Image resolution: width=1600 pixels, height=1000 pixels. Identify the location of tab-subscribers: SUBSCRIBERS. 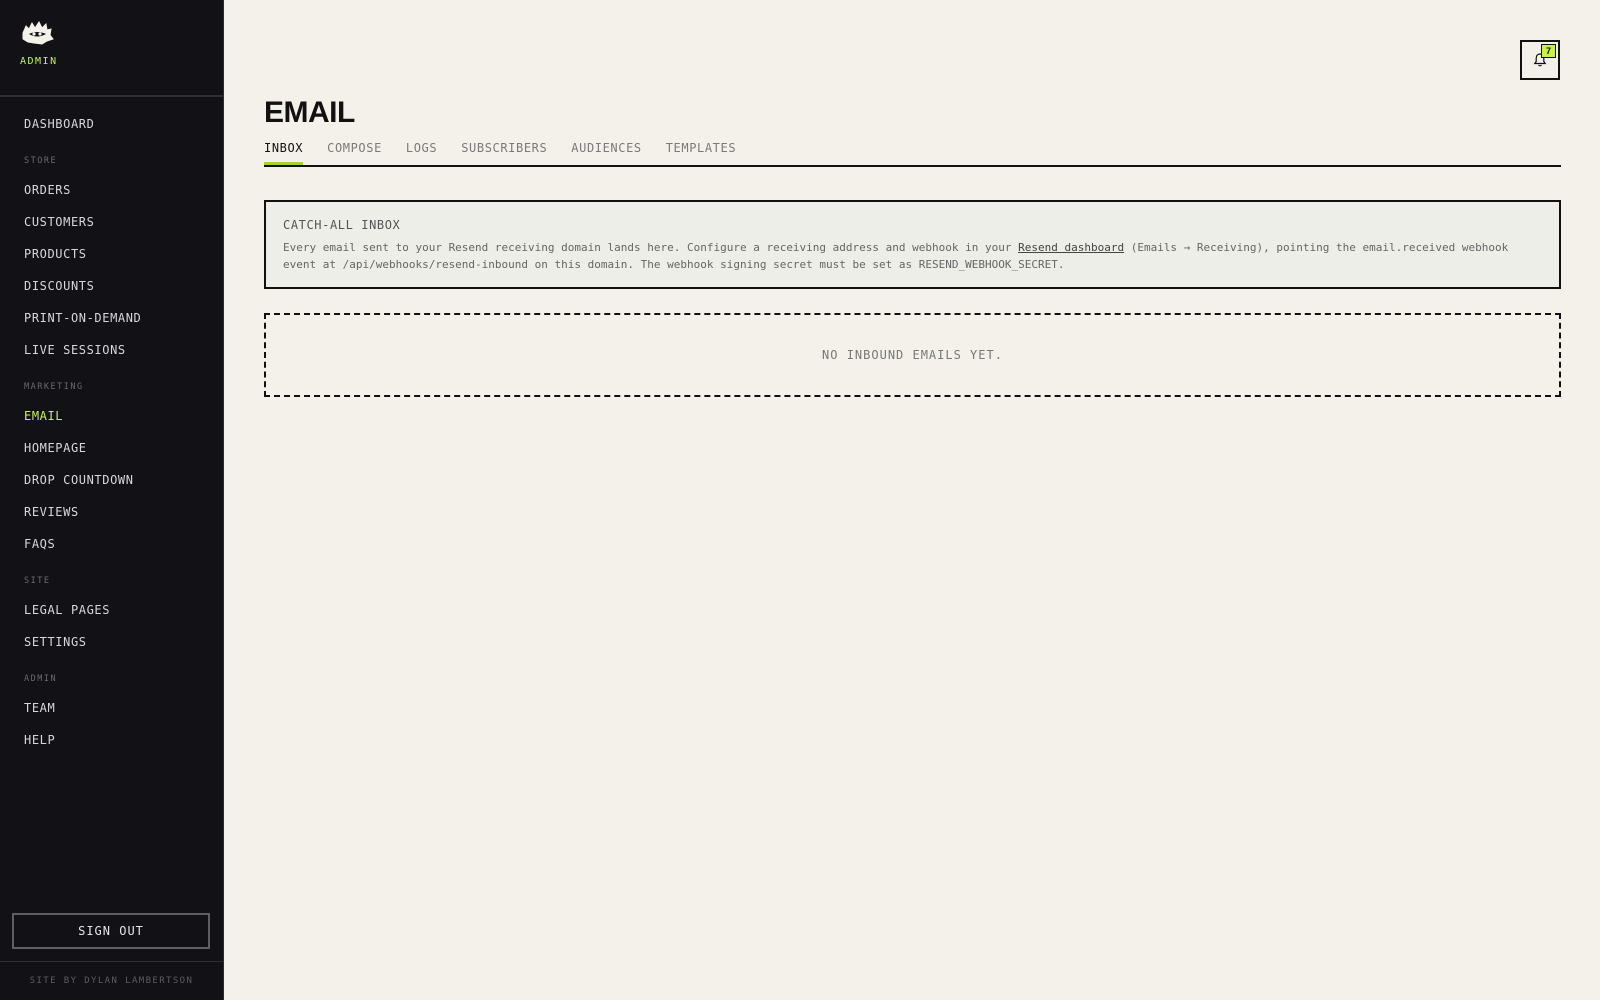
(504, 151).